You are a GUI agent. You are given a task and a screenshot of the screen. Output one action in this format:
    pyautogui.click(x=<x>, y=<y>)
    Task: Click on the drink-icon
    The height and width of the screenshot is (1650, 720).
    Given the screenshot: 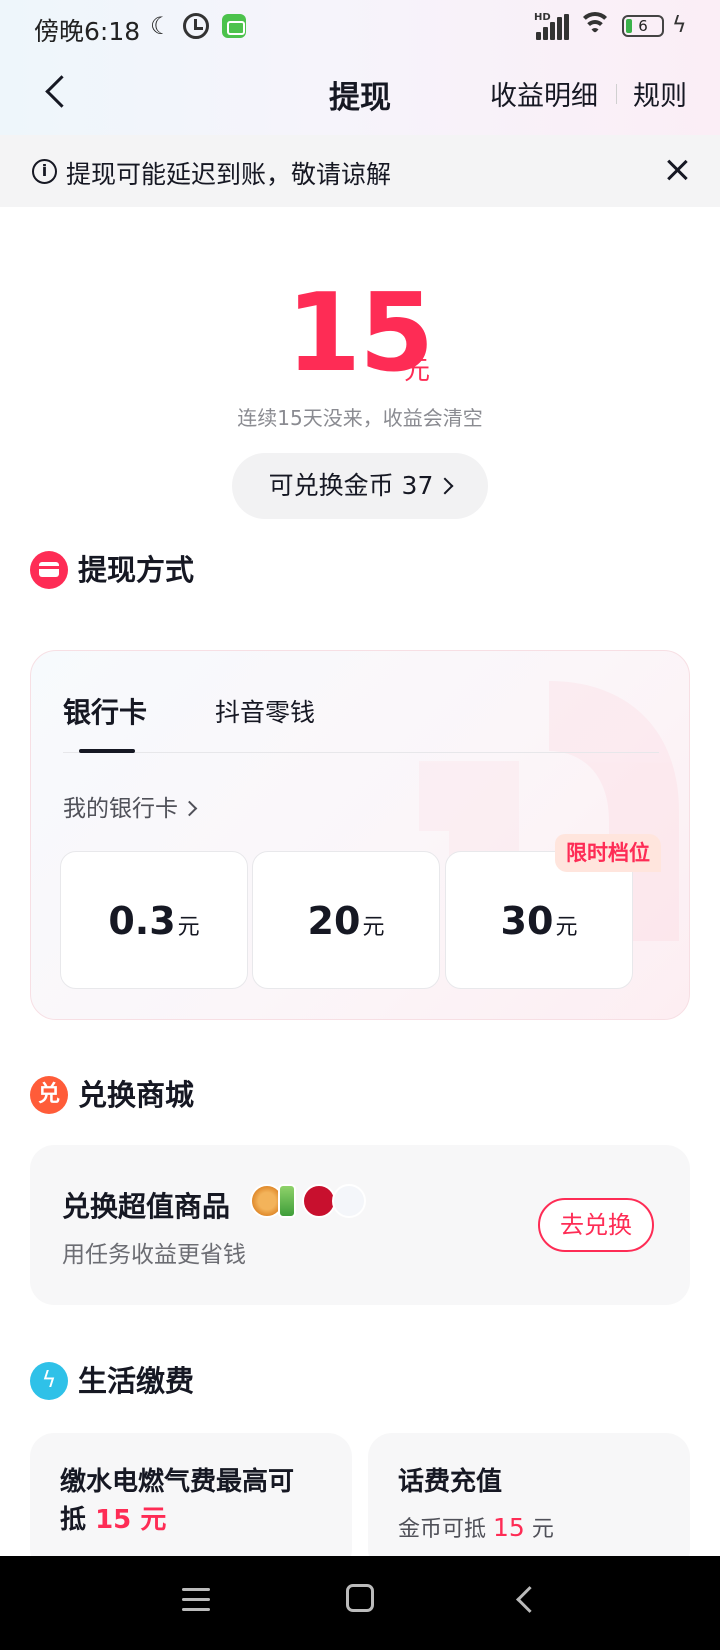 What is the action you would take?
    pyautogui.click(x=287, y=1201)
    